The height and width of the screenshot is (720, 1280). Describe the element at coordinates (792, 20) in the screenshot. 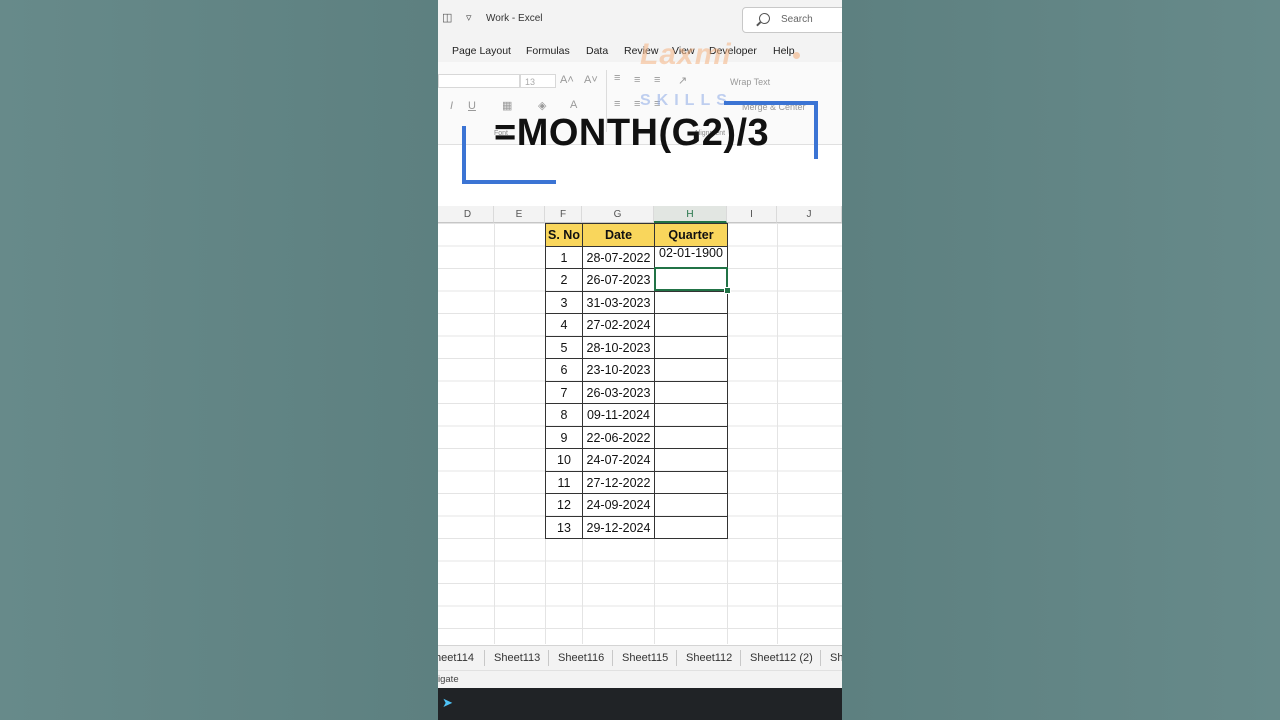

I see `search-box: Search` at that location.